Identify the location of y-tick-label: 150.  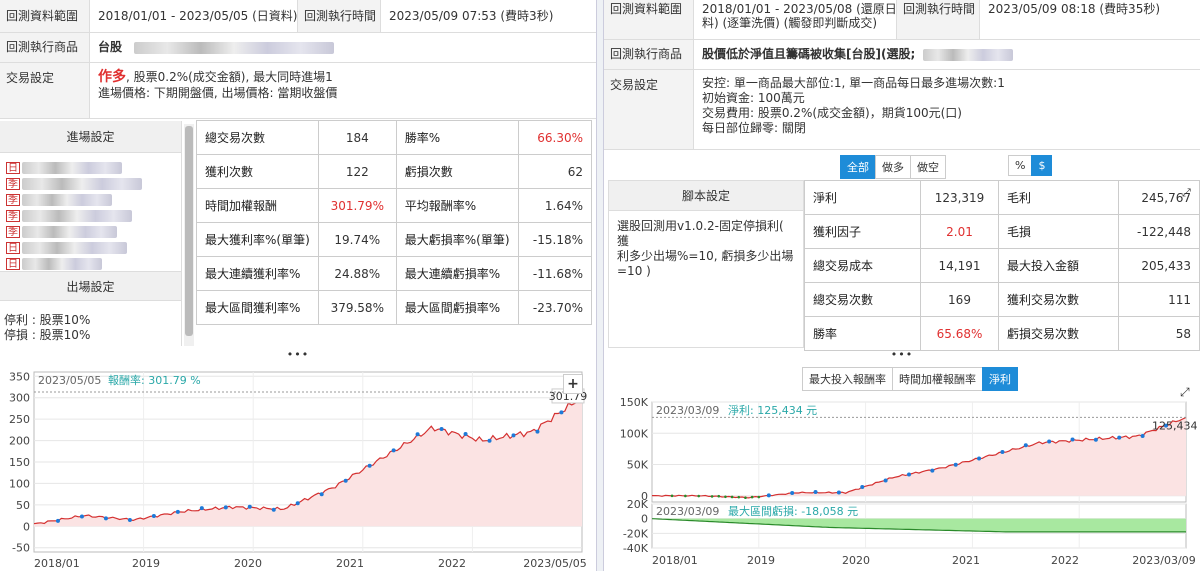
(19, 462).